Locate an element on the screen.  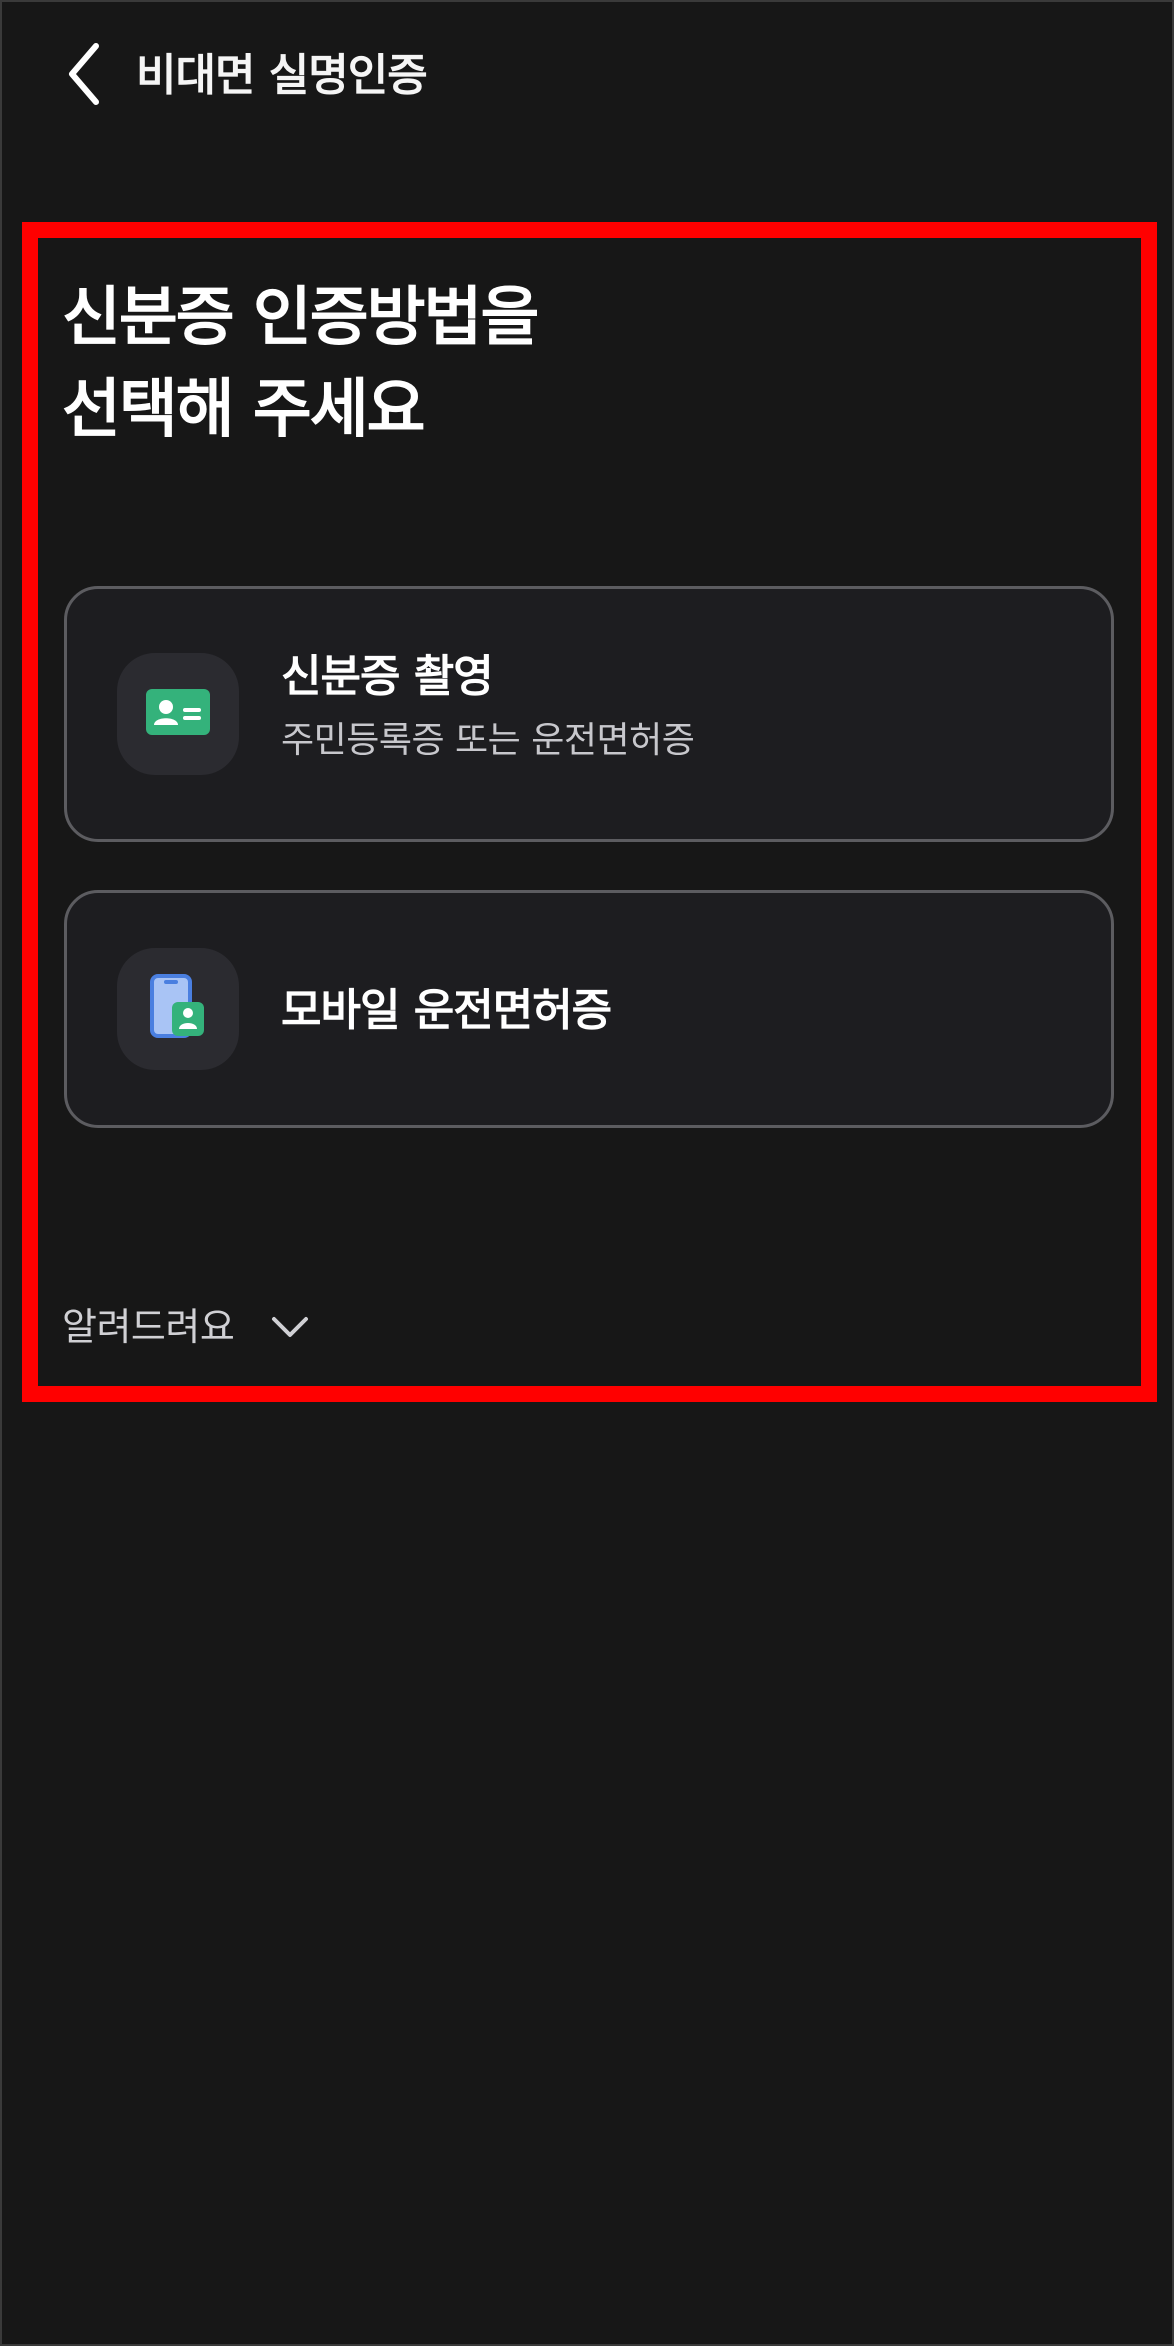
option-card-mobile-license: 모바일 운전면허증 is located at coordinates (589, 1009).